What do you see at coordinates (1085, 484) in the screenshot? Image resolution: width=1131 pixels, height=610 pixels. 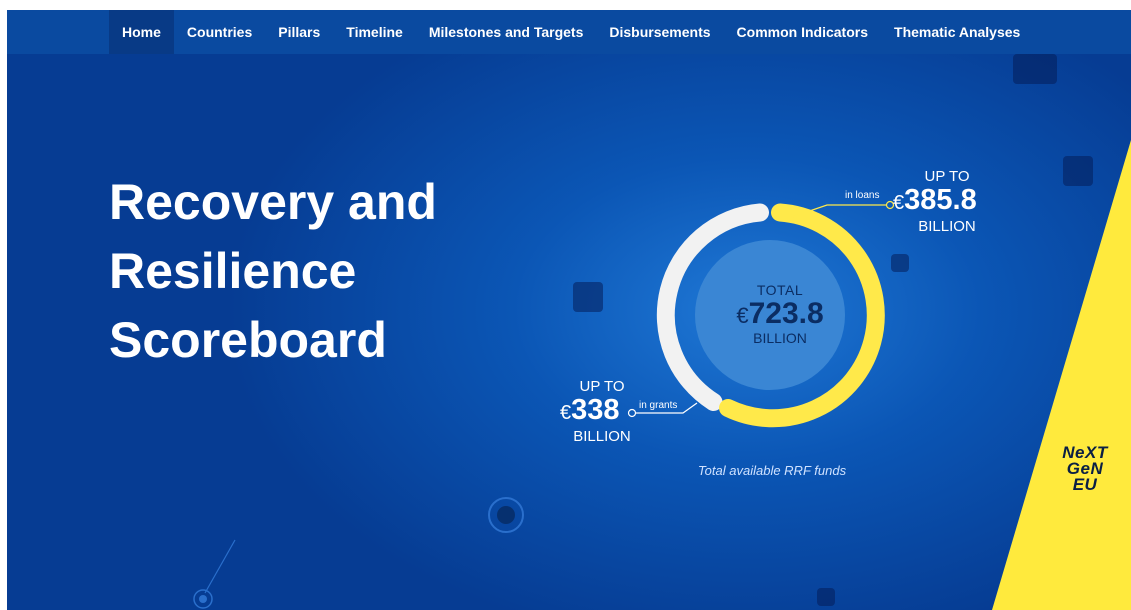 I see `logo-line: EU` at bounding box center [1085, 484].